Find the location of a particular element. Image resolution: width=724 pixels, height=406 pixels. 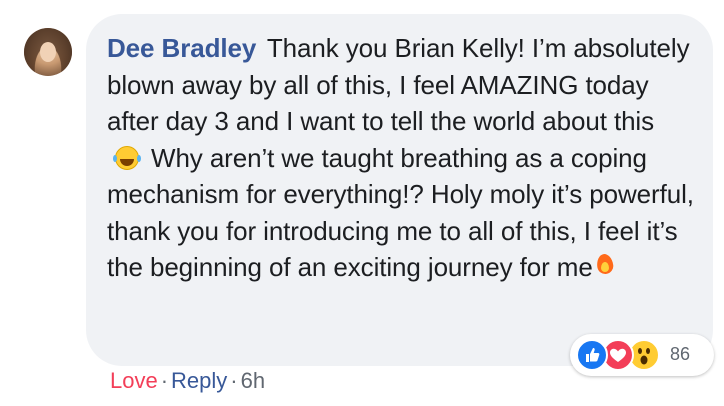

avatar is located at coordinates (48, 52).